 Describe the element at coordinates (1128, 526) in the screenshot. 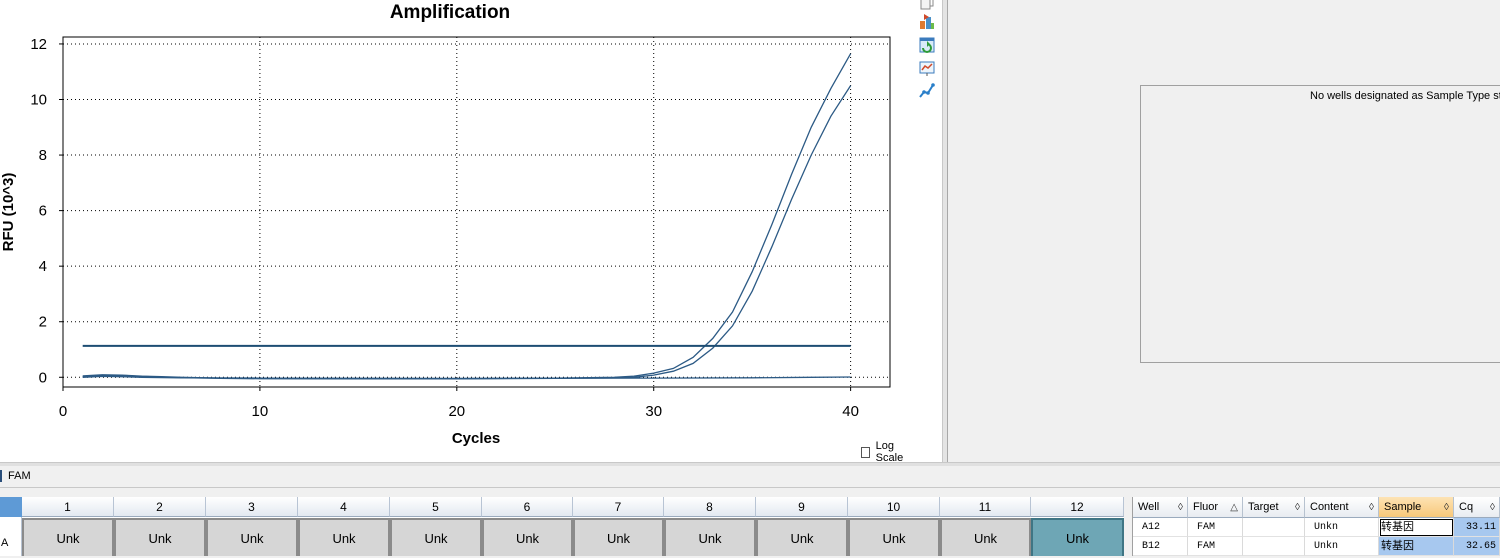

I see `panel-gap` at that location.